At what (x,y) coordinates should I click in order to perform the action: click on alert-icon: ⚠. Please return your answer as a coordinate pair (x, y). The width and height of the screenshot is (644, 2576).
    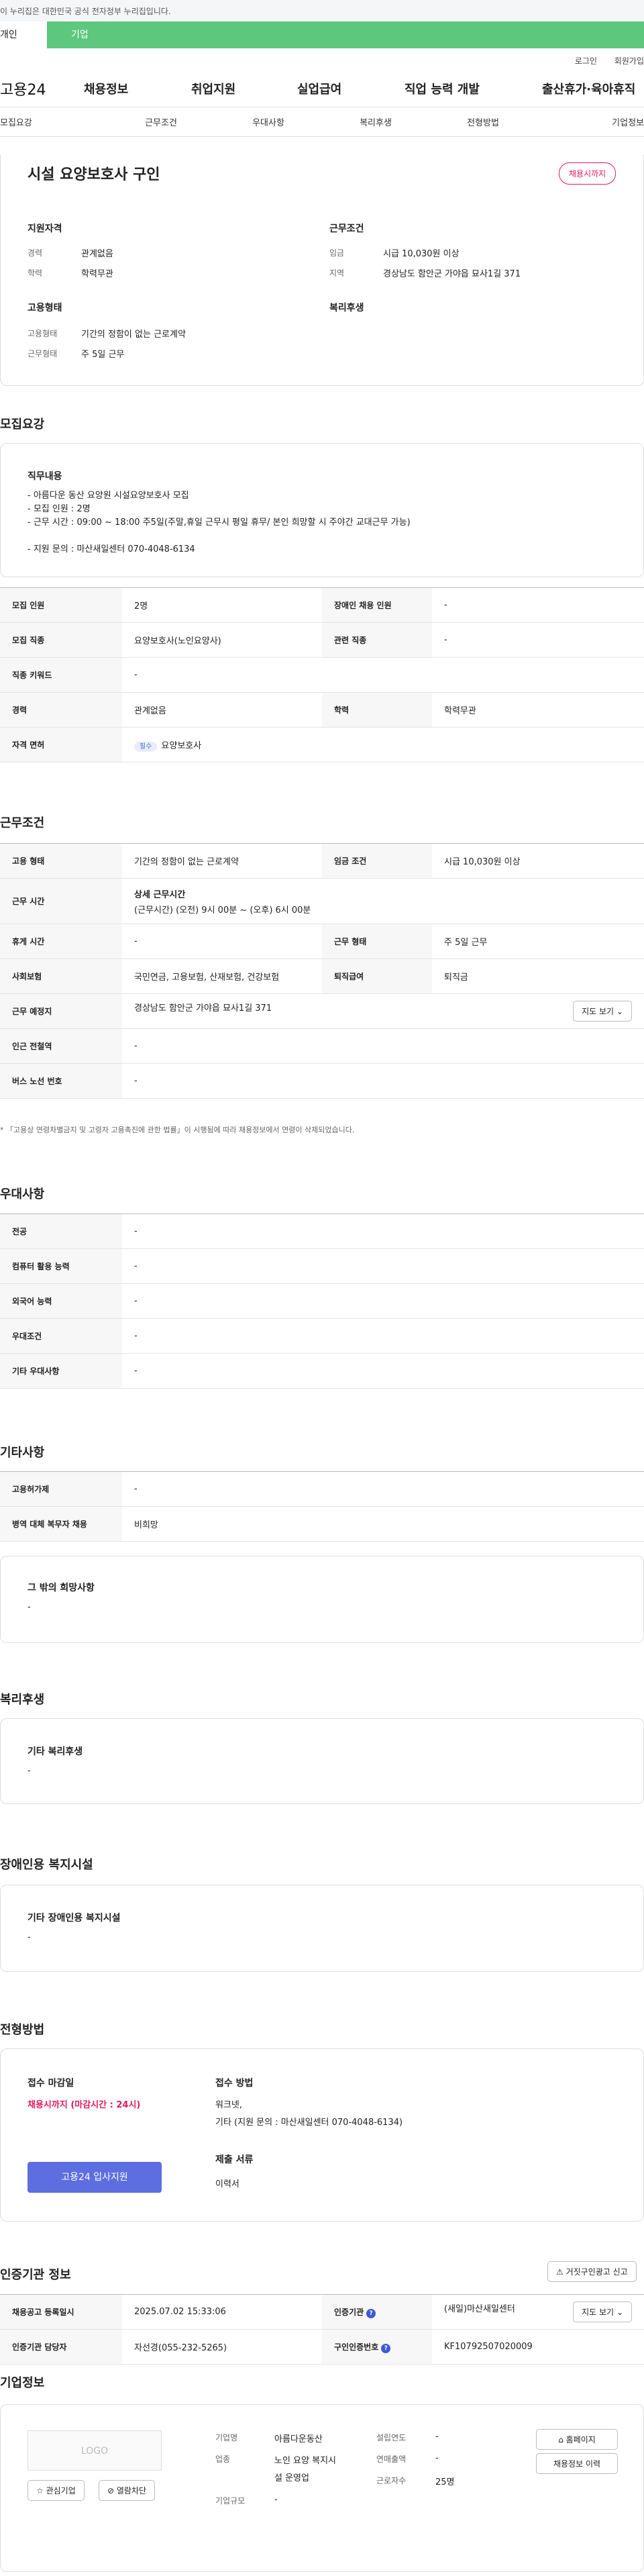
    Looking at the image, I should click on (561, 2272).